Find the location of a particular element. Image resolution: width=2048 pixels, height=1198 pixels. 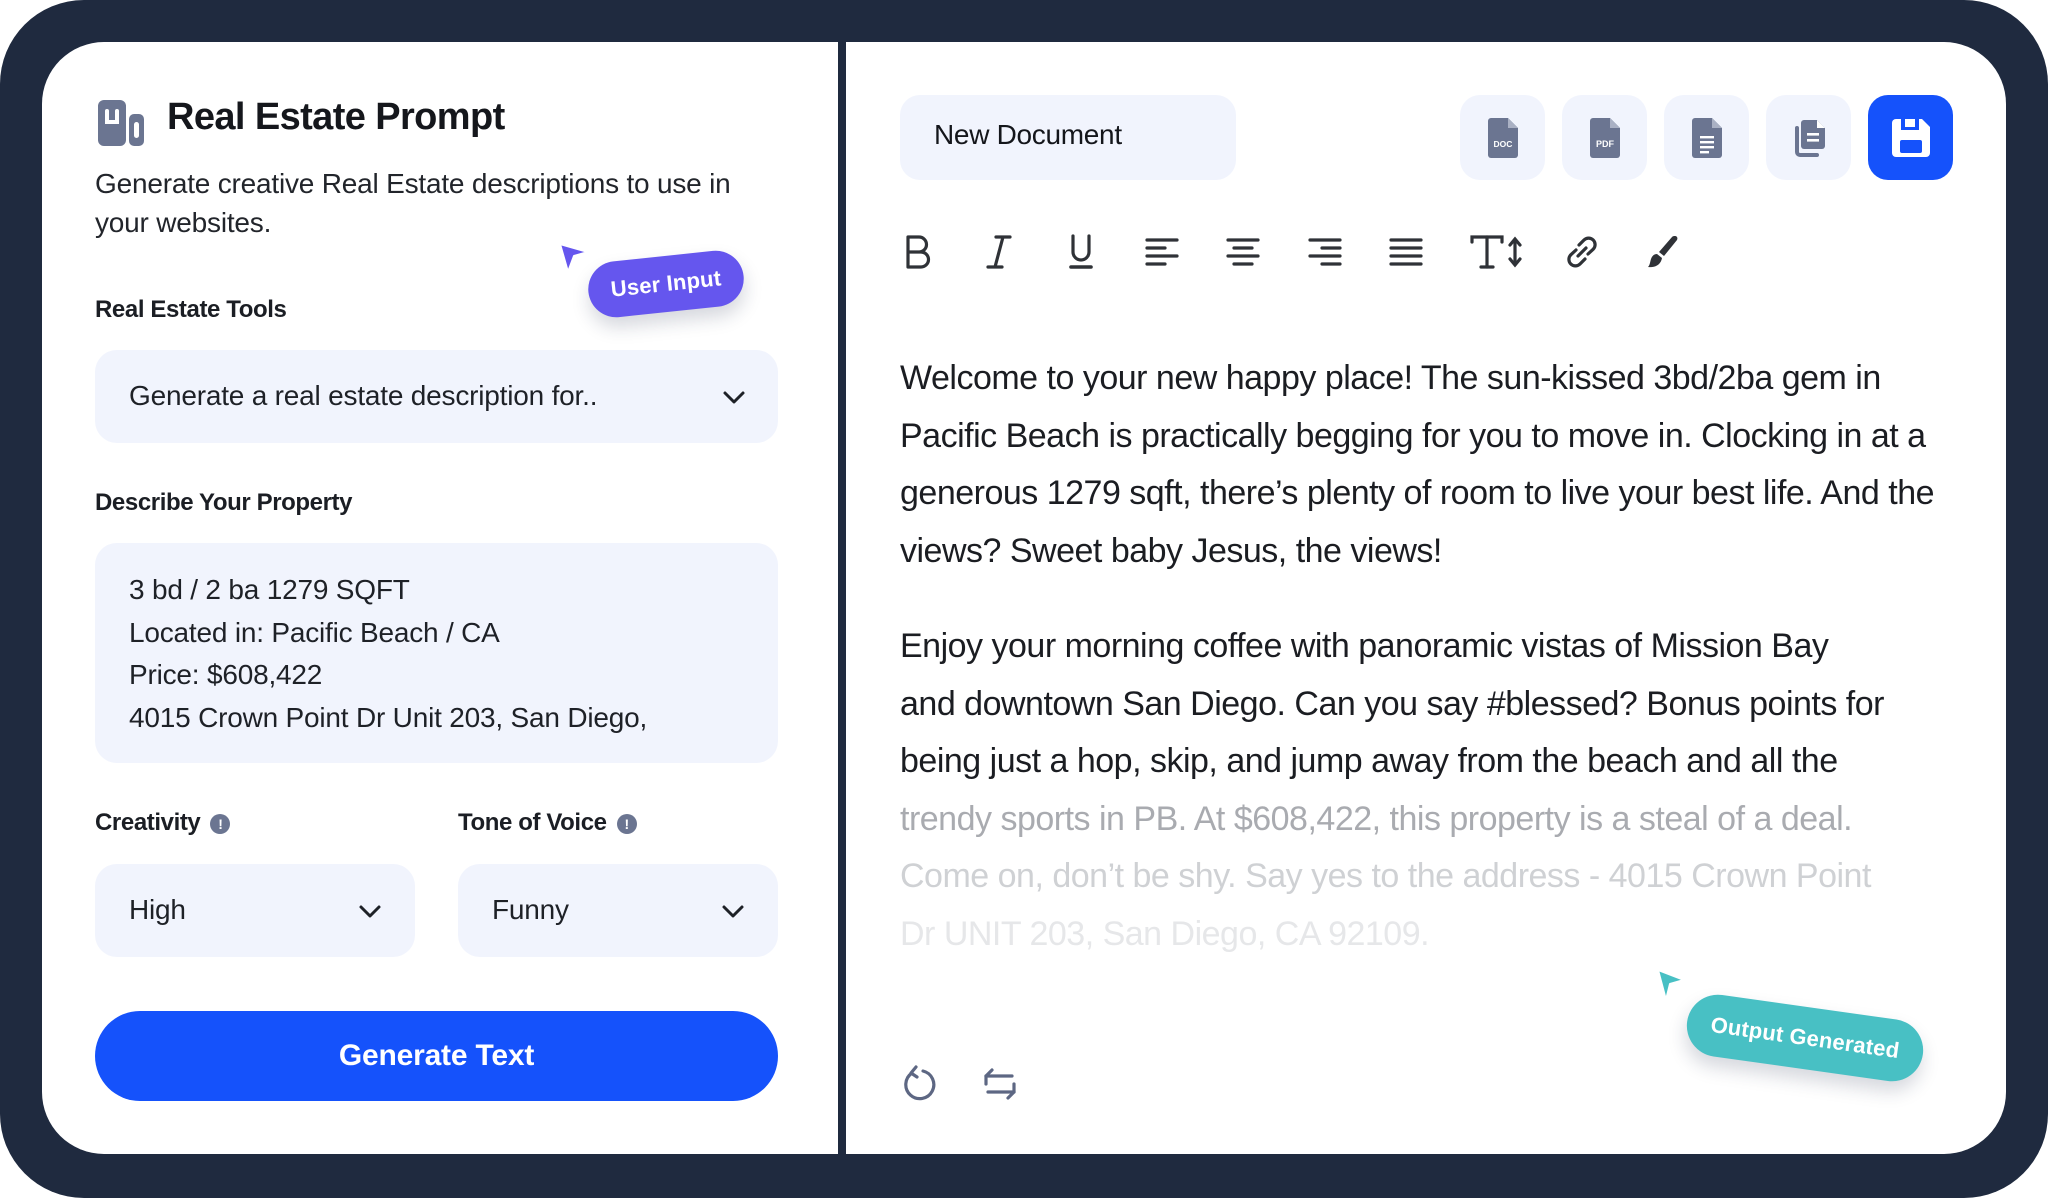

italic-button is located at coordinates (999, 252).